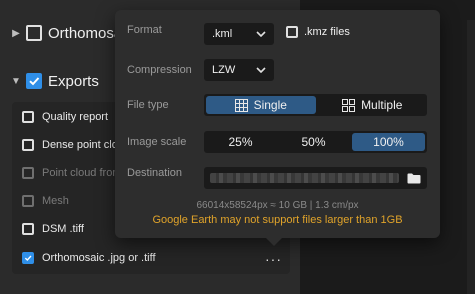 This screenshot has width=475, height=294. Describe the element at coordinates (66, 33) in the screenshot. I see `orthomosaic-section-row: ▶ Orthomosaic` at that location.